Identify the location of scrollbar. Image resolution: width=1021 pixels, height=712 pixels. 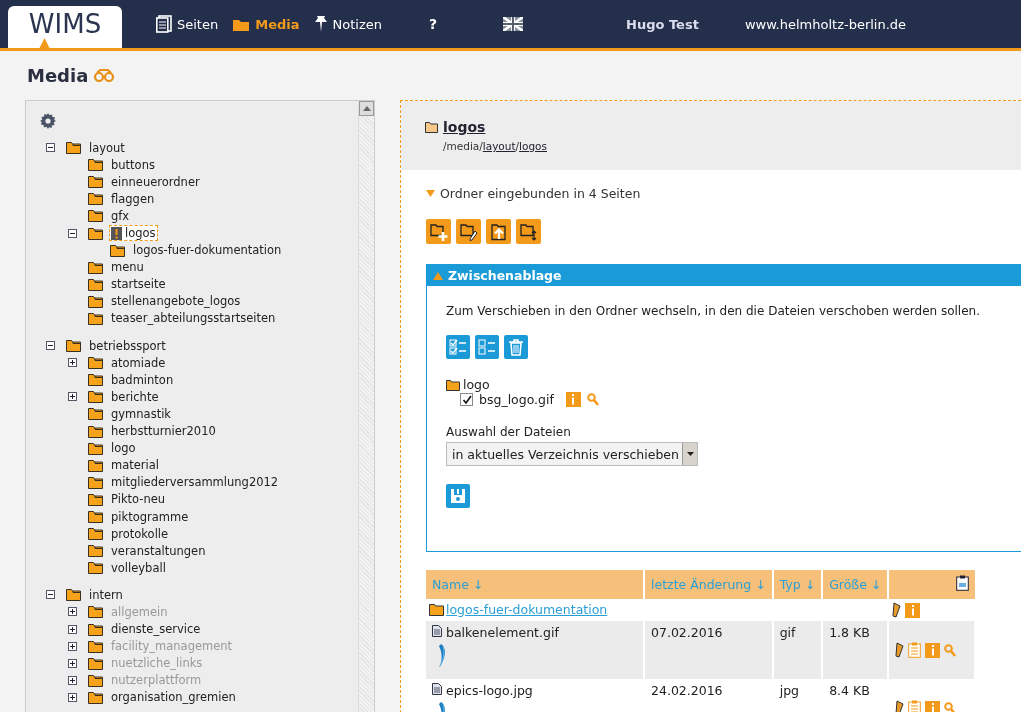
(366, 406).